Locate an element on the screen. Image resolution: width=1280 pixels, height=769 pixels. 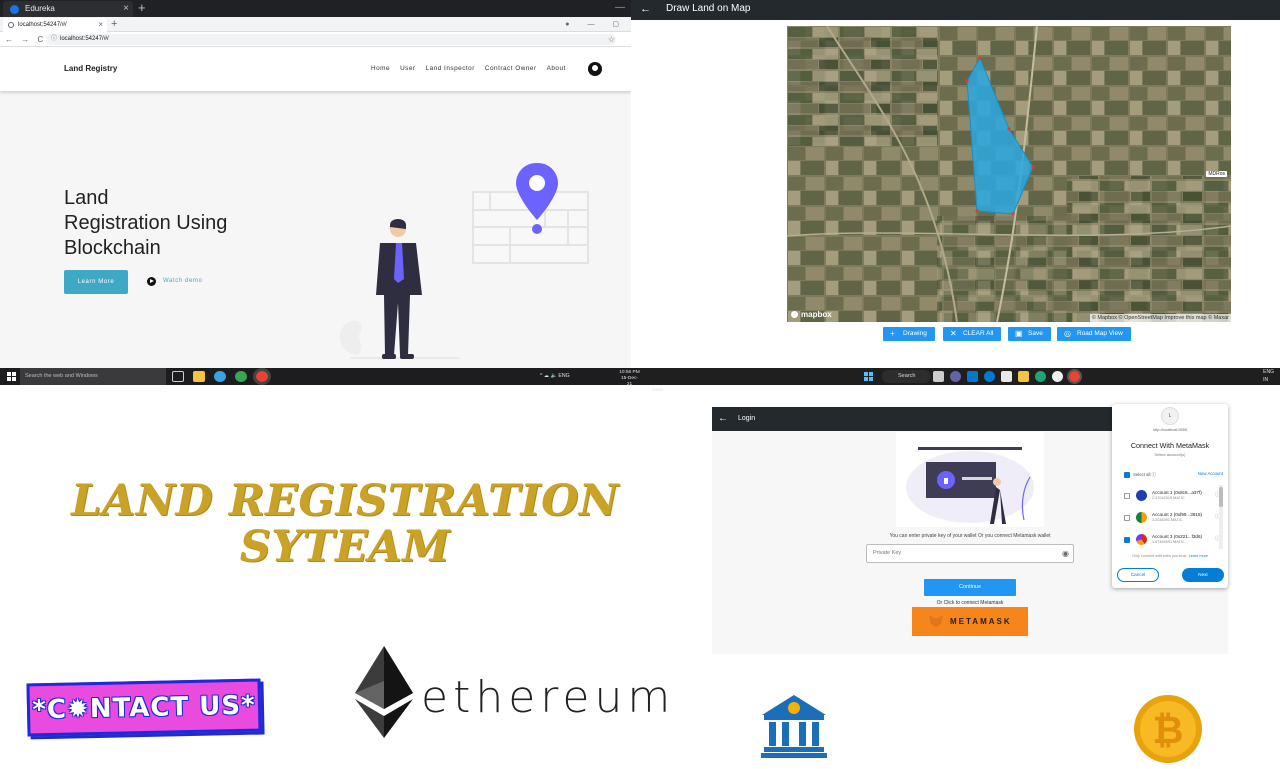
globe-icon is located at coordinates (11, 25).